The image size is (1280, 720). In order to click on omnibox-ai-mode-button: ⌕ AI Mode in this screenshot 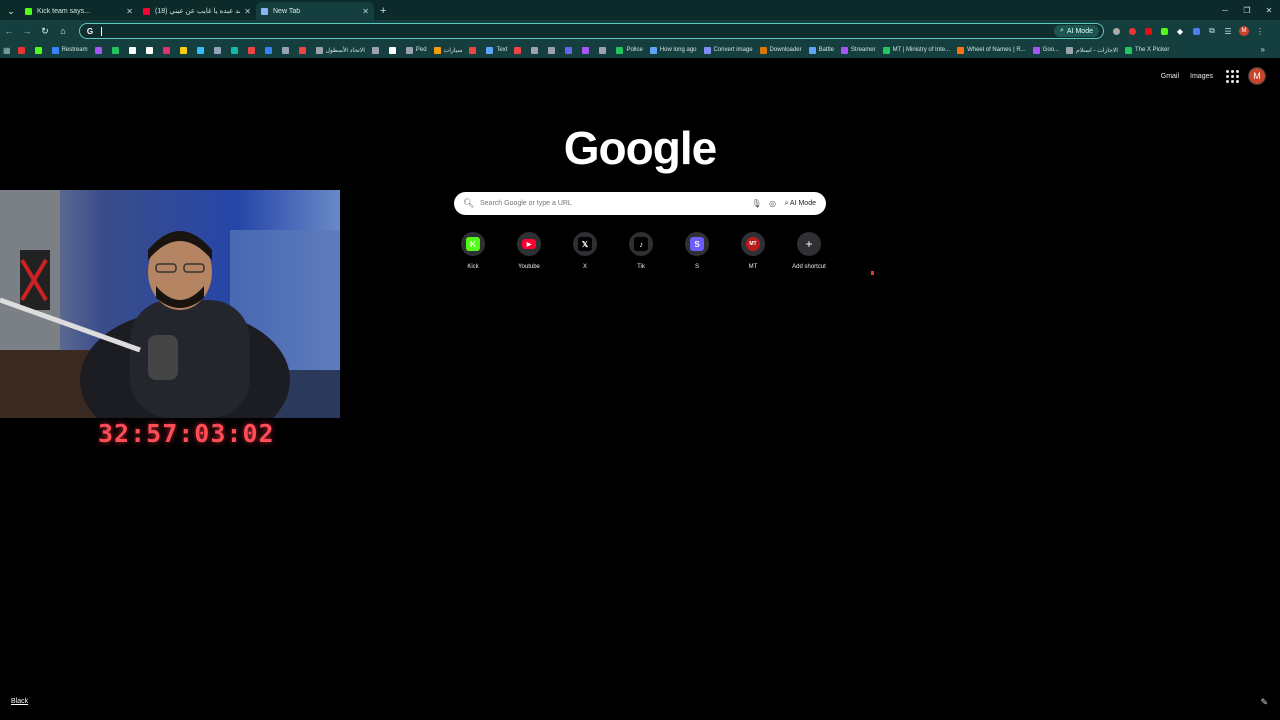, I will do `click(1076, 31)`.